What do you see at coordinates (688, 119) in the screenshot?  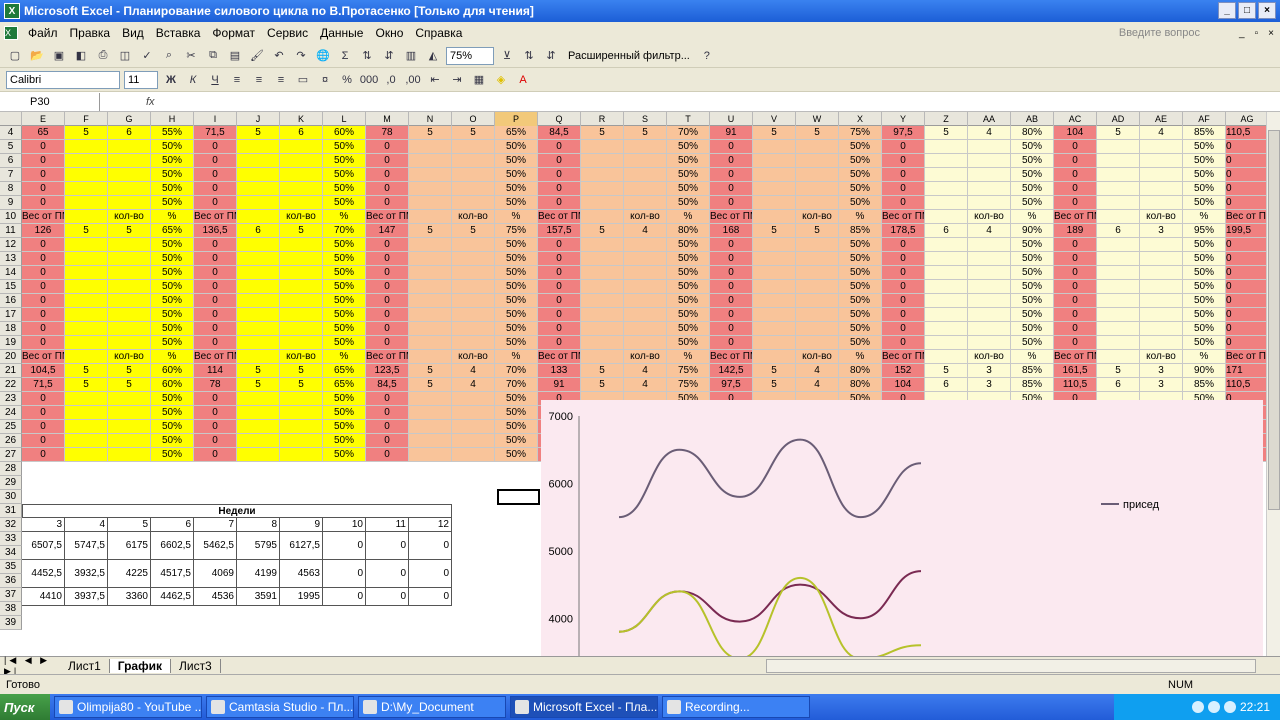 I see `column-header-t: T` at bounding box center [688, 119].